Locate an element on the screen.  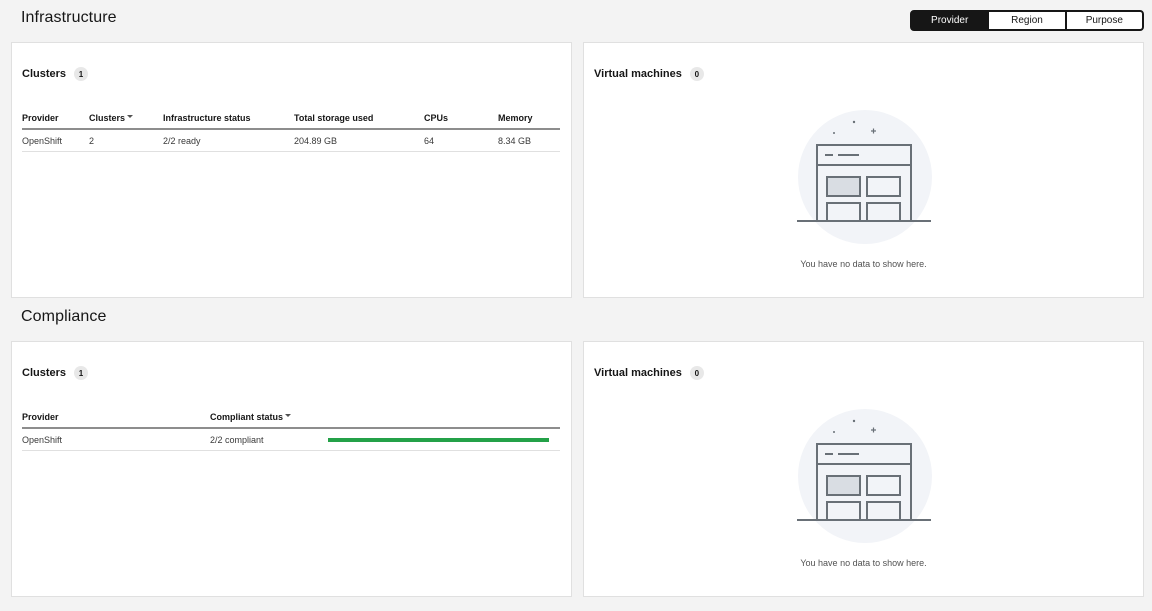
compliance-section-title: Compliance is located at coordinates (64, 316).